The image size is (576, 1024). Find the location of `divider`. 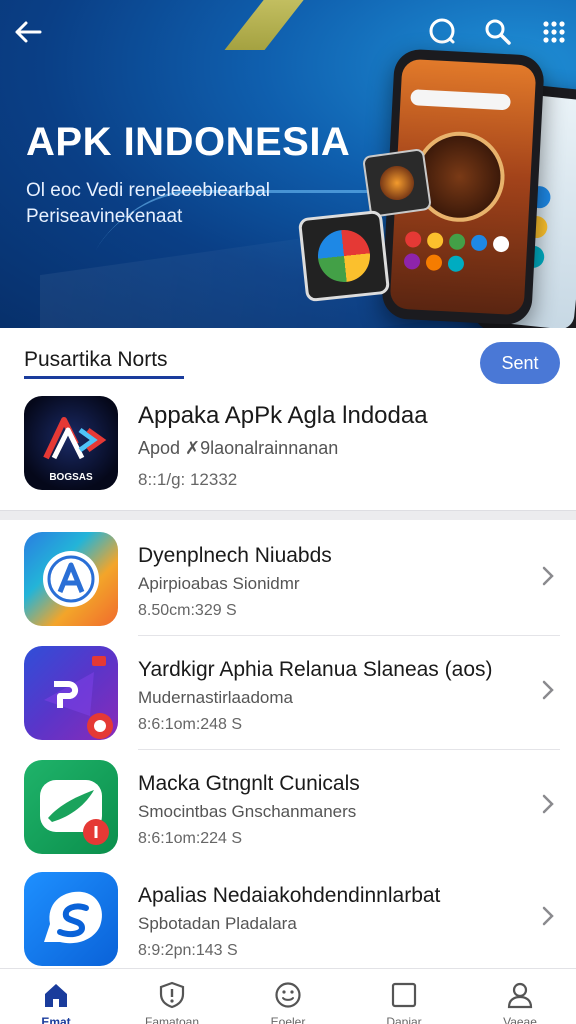

divider is located at coordinates (288, 515).